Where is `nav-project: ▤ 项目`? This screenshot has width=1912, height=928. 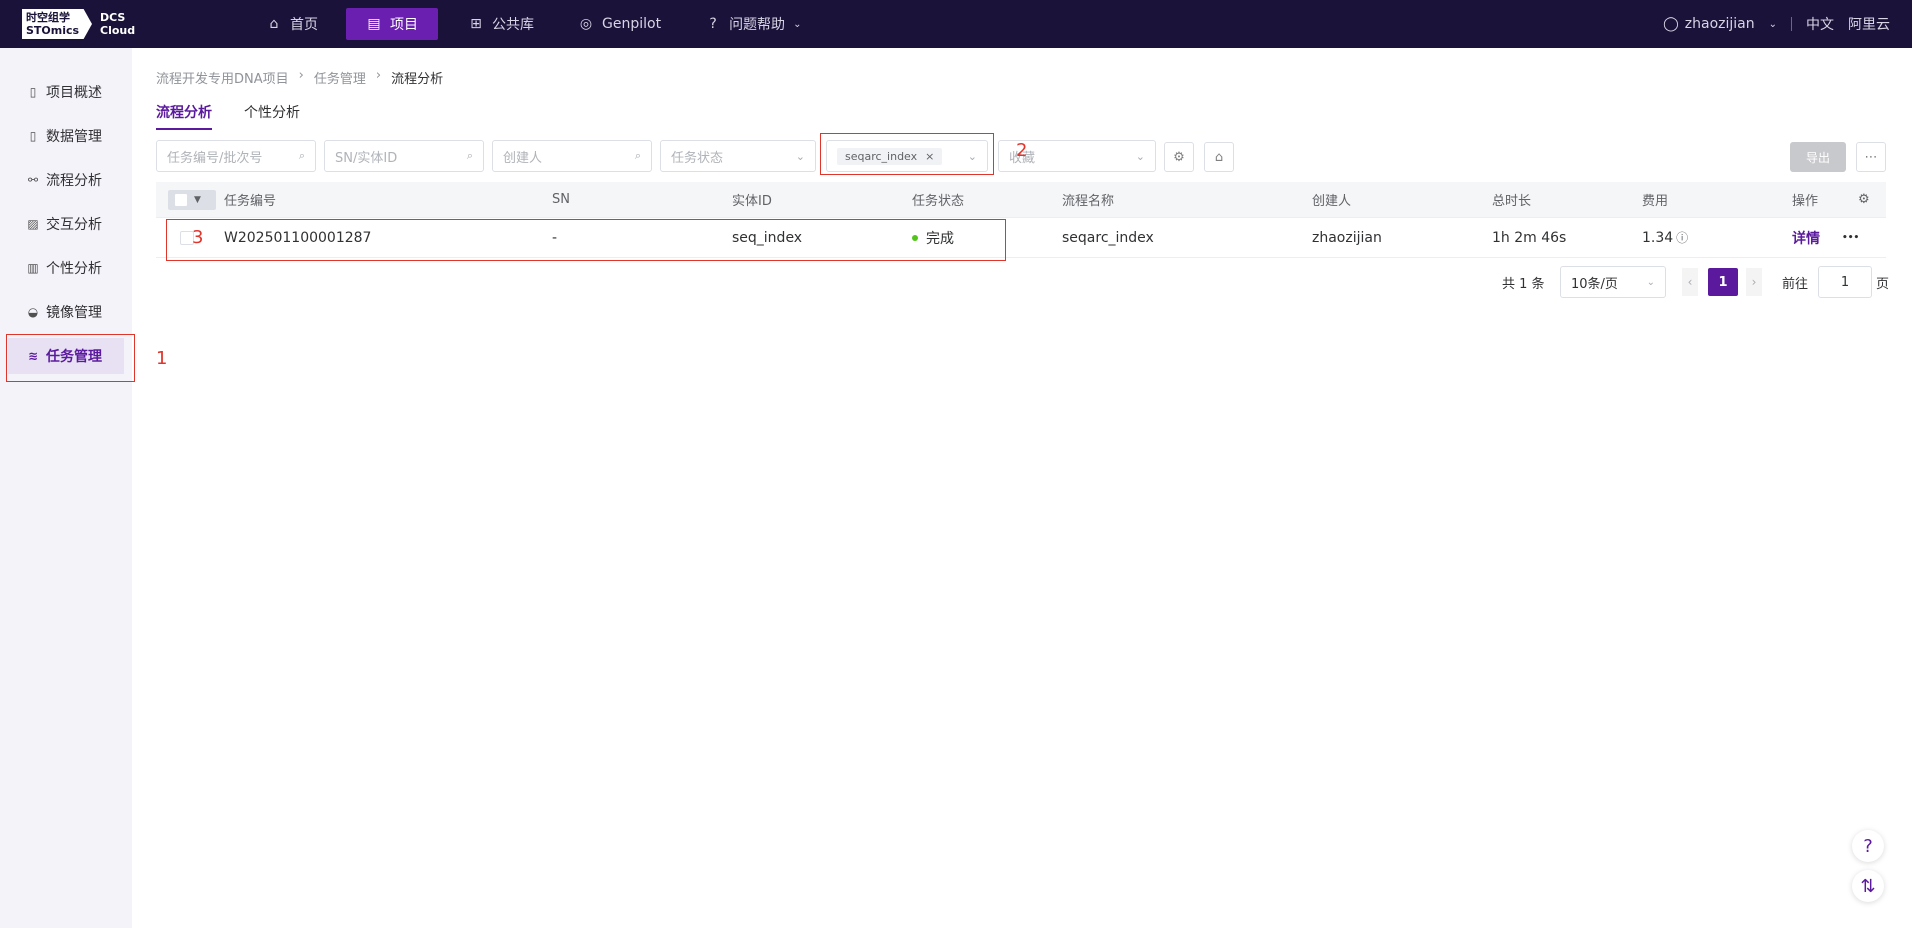 nav-project: ▤ 项目 is located at coordinates (392, 24).